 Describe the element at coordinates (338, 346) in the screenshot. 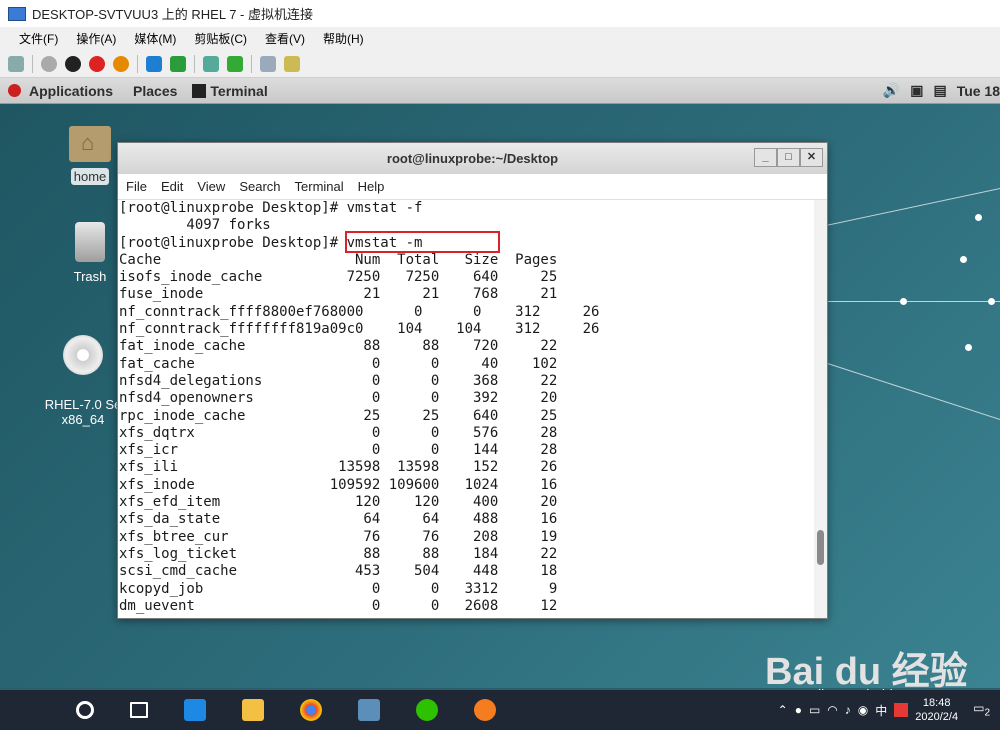

I see `terminal-line: fat_inode_cache 88 88 720 22` at that location.